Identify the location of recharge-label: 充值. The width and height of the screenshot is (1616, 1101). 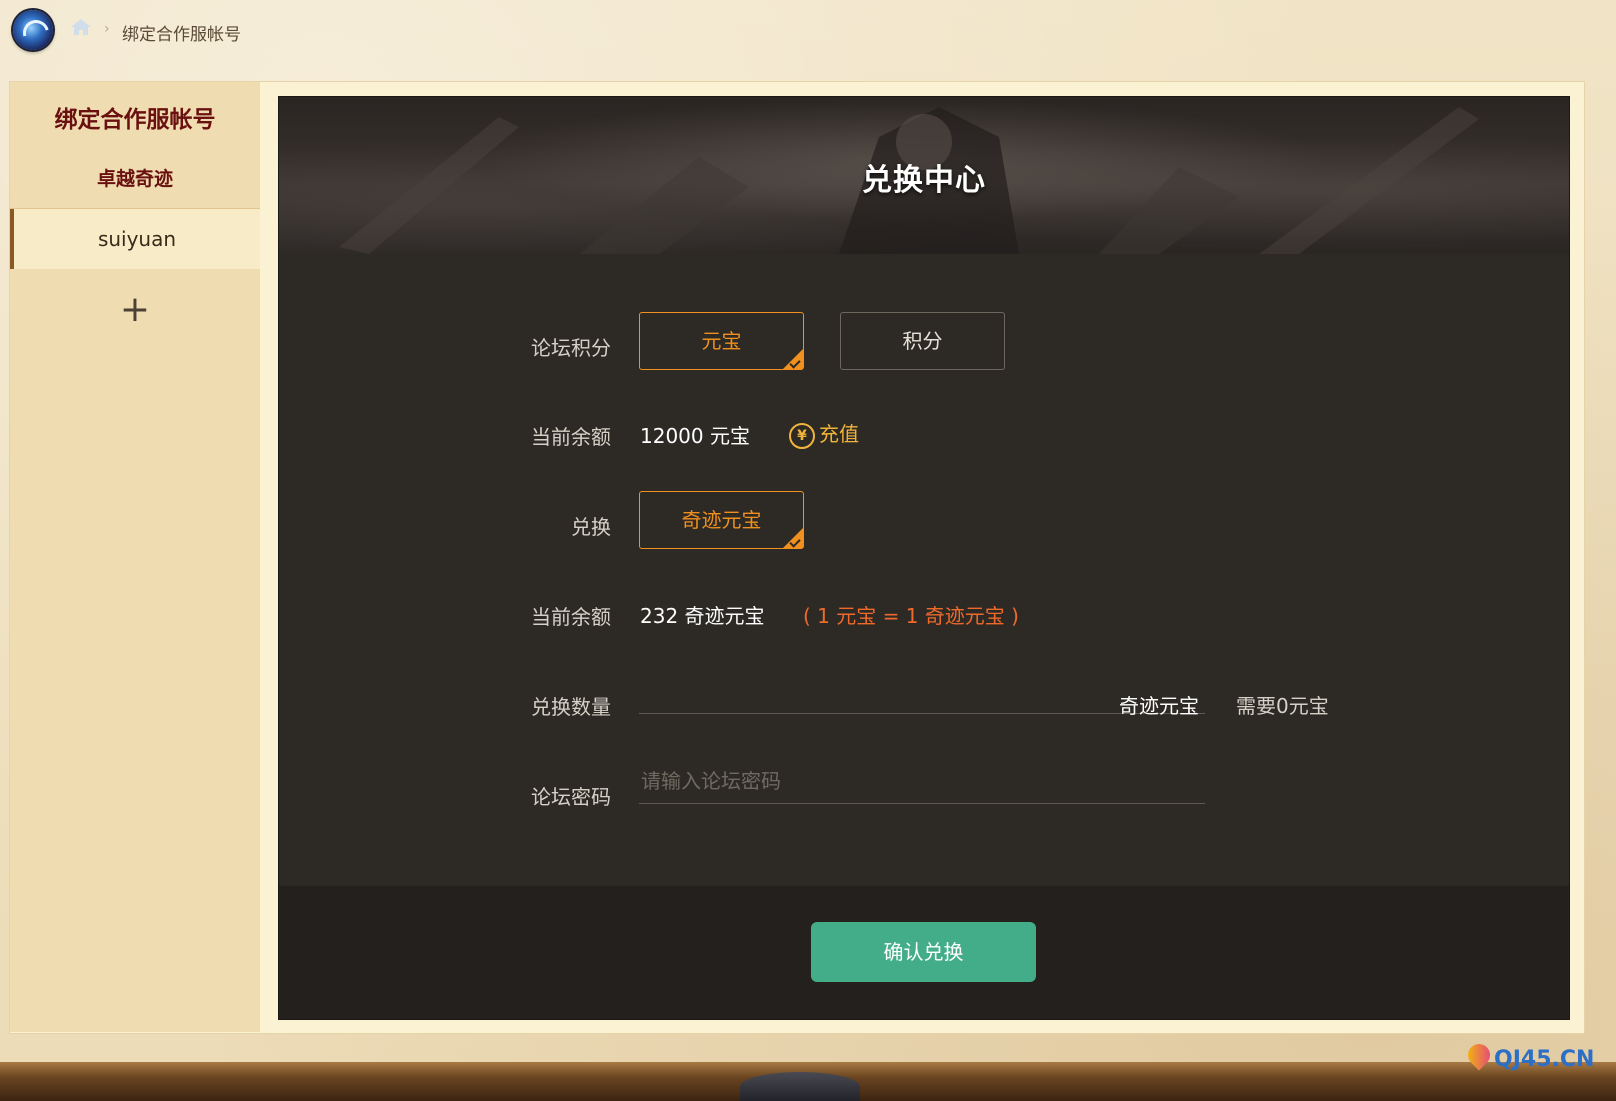
(839, 434).